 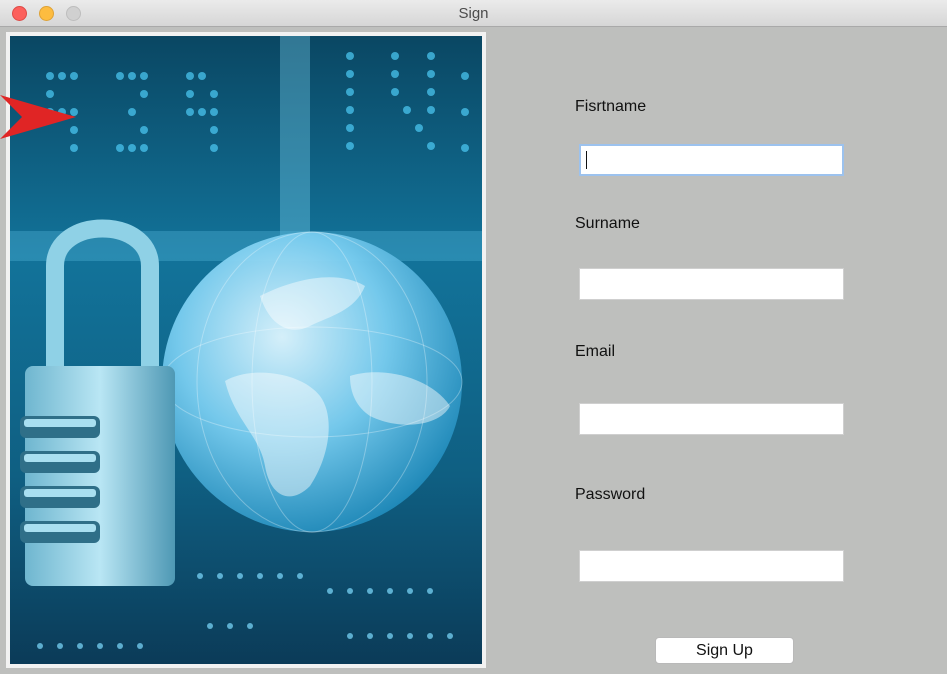 What do you see at coordinates (711, 284) in the screenshot?
I see `surname-field` at bounding box center [711, 284].